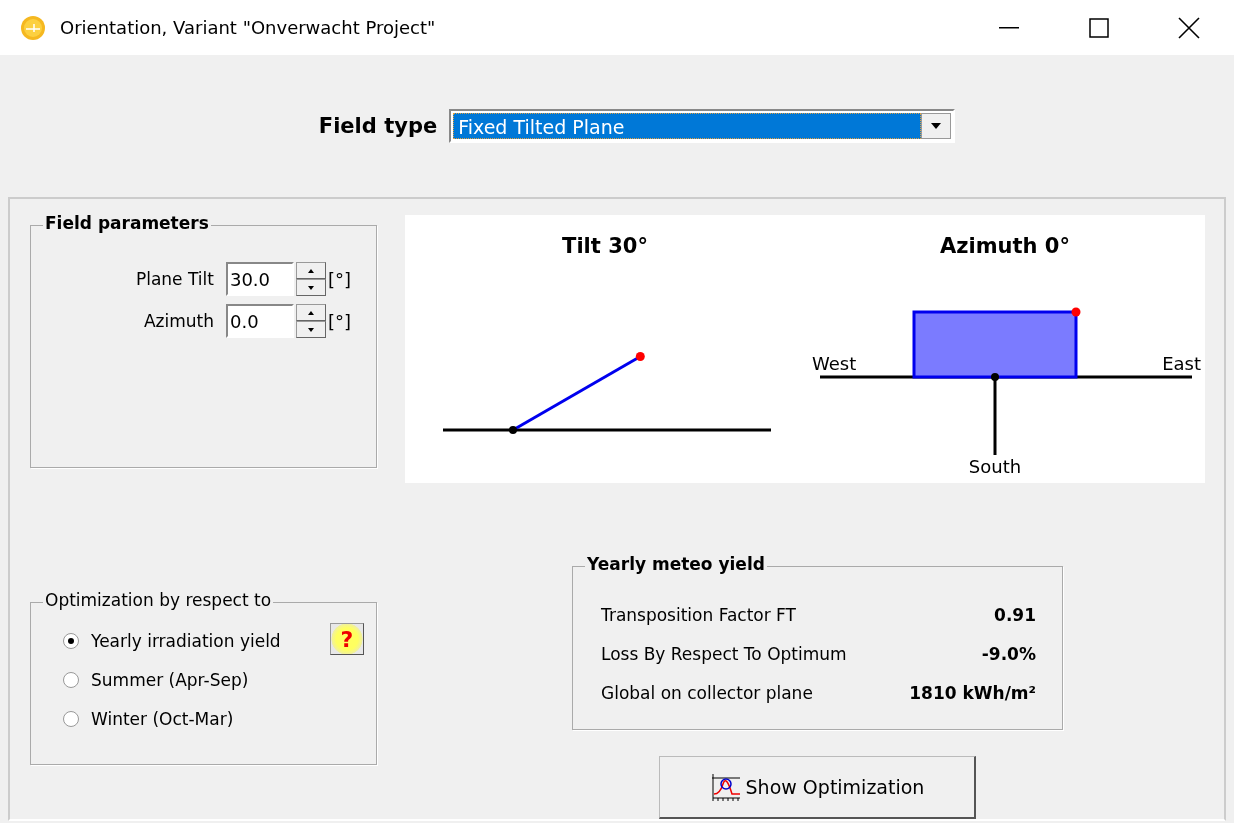 The width and height of the screenshot is (1234, 823). What do you see at coordinates (834, 363) in the screenshot?
I see `direction-label: West` at bounding box center [834, 363].